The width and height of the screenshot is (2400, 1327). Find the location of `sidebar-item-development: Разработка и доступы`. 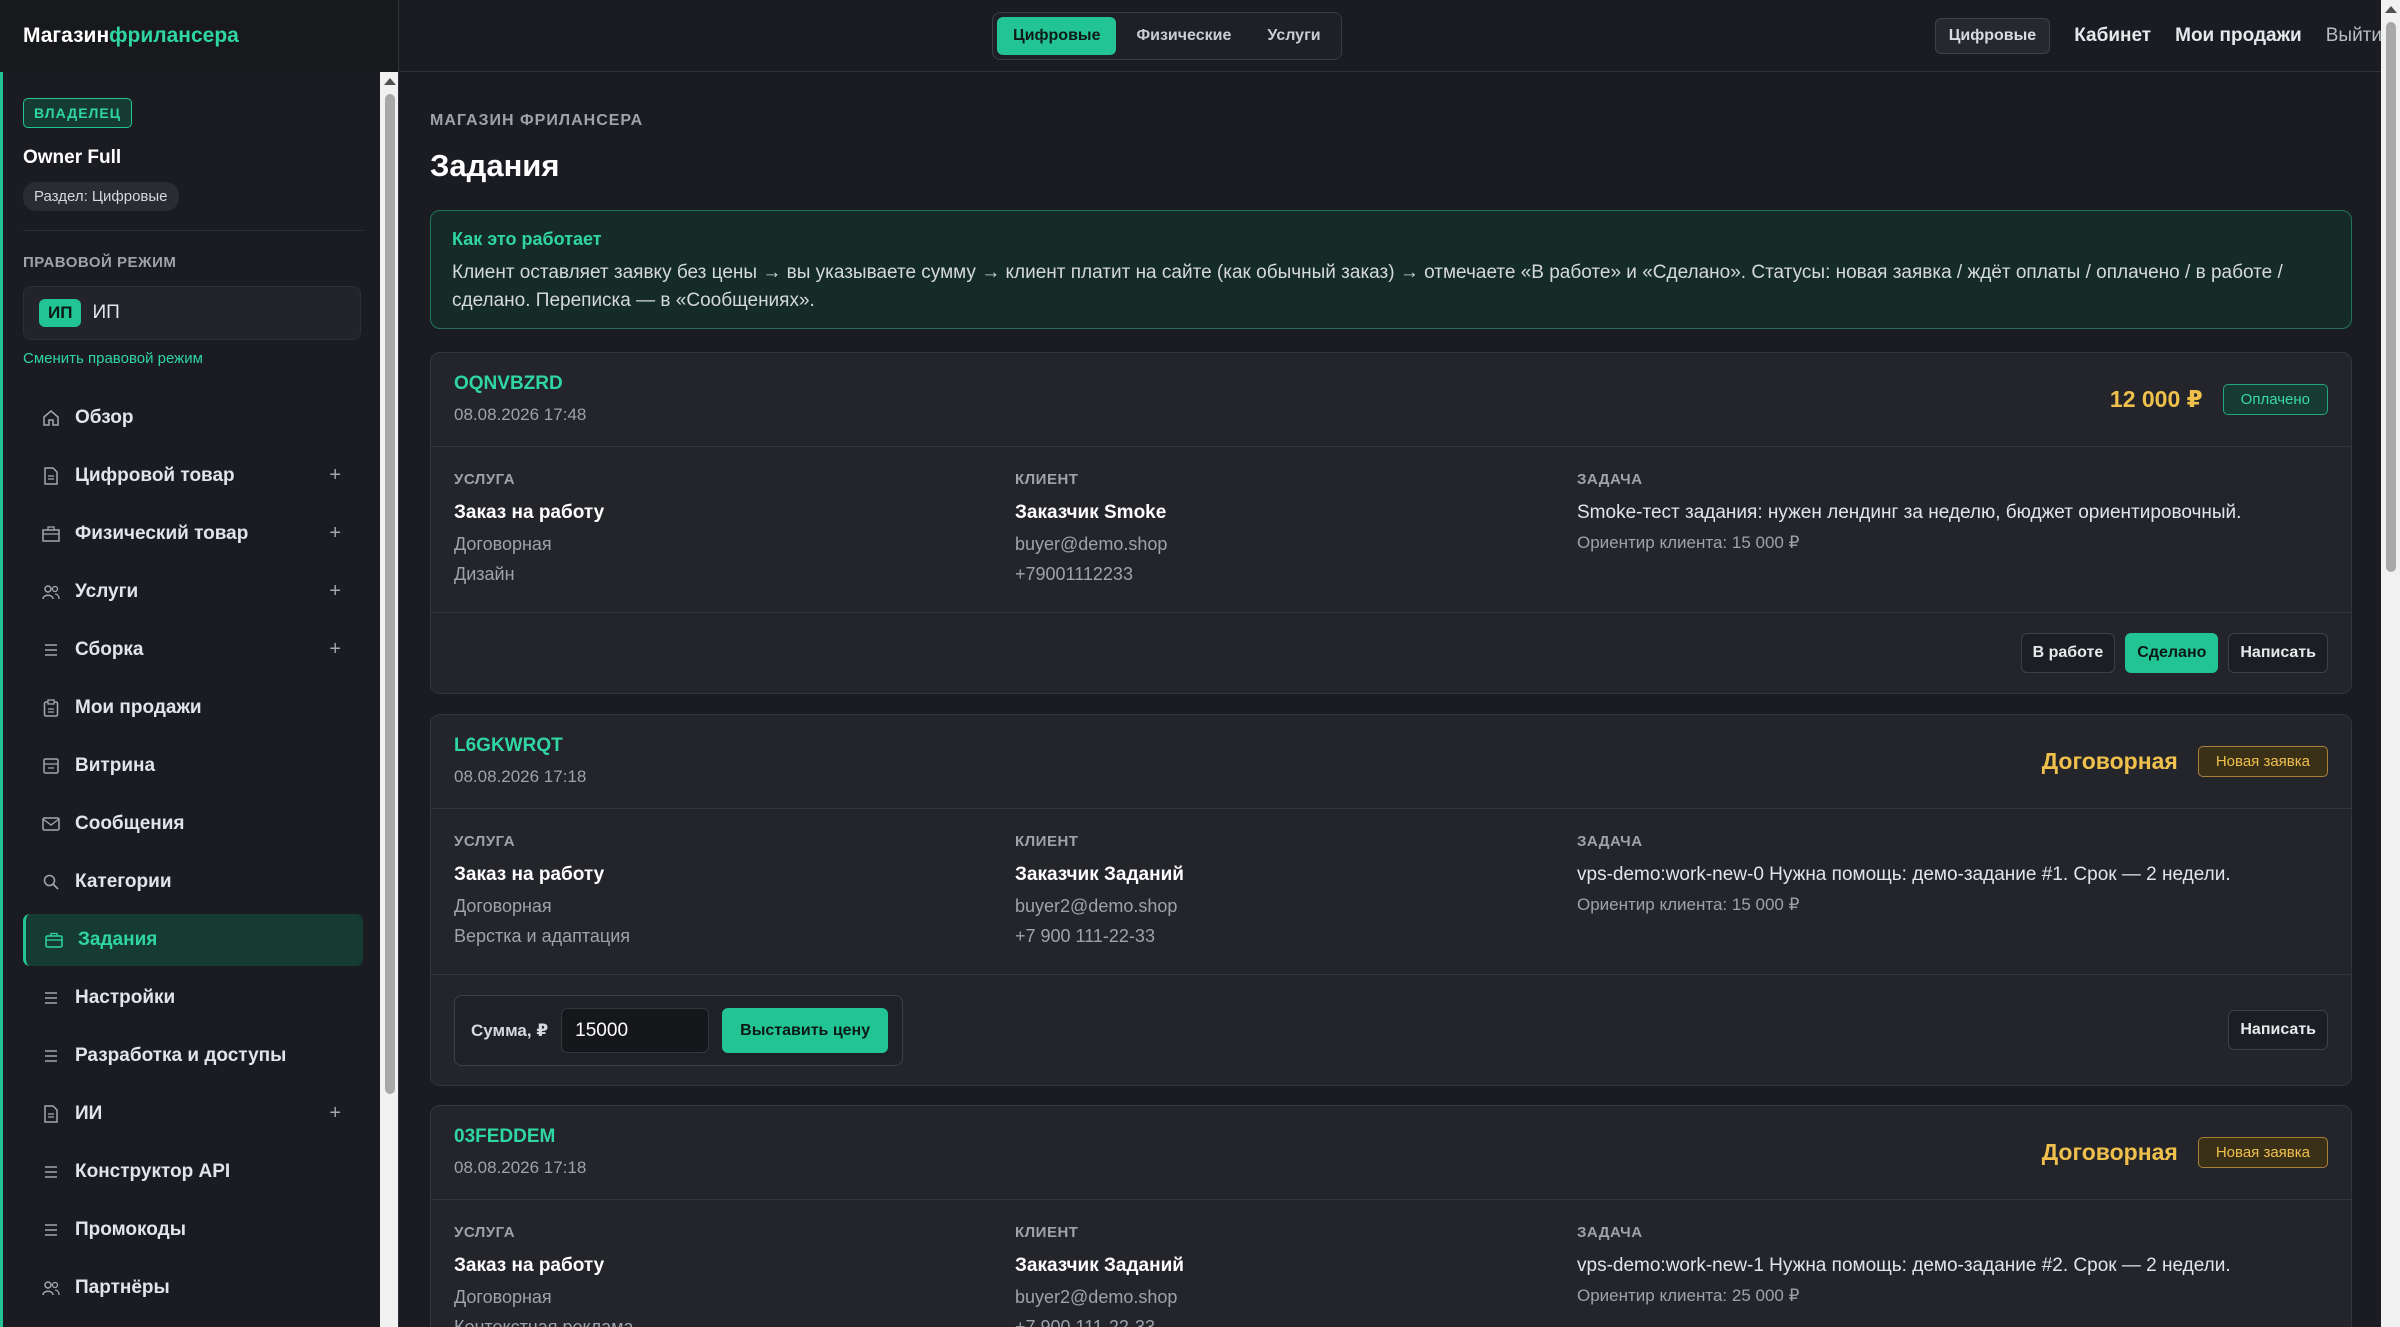

sidebar-item-development: Разработка и доступы is located at coordinates (193, 1056).